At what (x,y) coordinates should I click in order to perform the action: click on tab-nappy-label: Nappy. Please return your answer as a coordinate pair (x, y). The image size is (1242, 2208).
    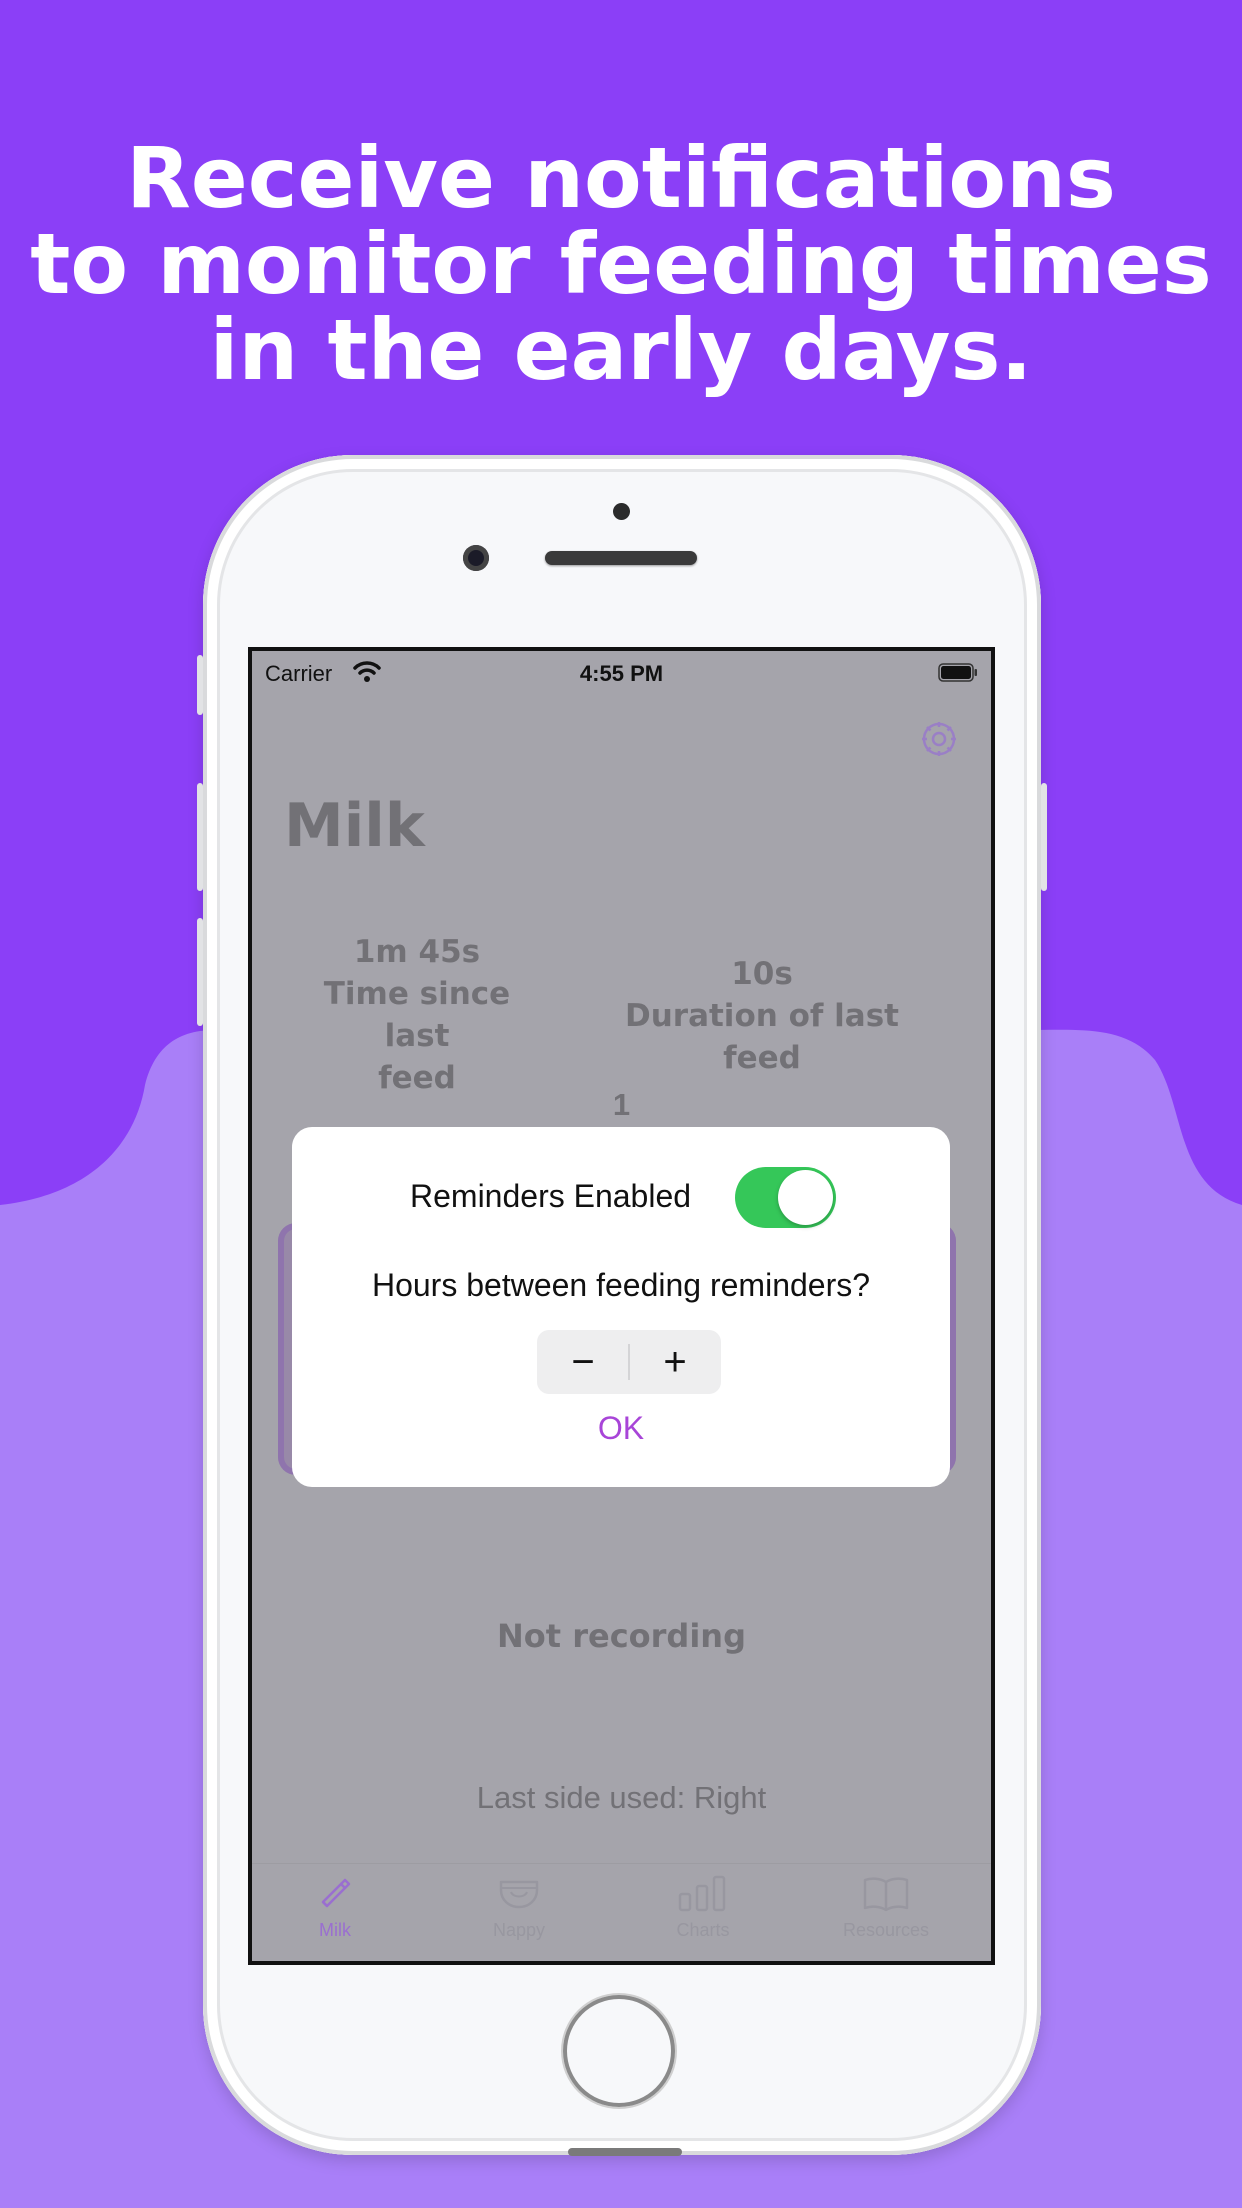
    Looking at the image, I should click on (519, 1930).